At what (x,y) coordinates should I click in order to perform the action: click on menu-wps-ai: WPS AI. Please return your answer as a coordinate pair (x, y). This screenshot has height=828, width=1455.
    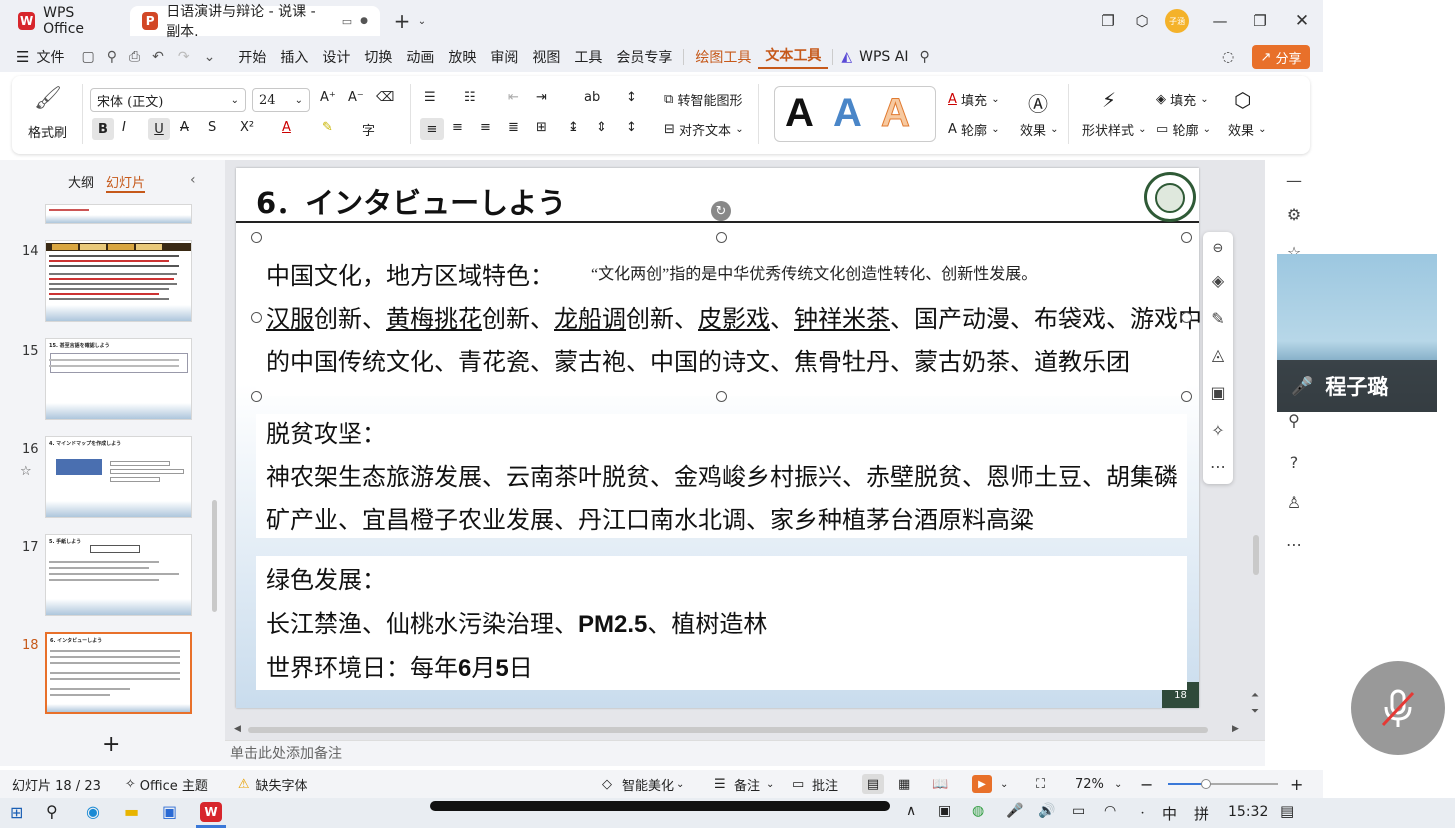
    Looking at the image, I should click on (883, 57).